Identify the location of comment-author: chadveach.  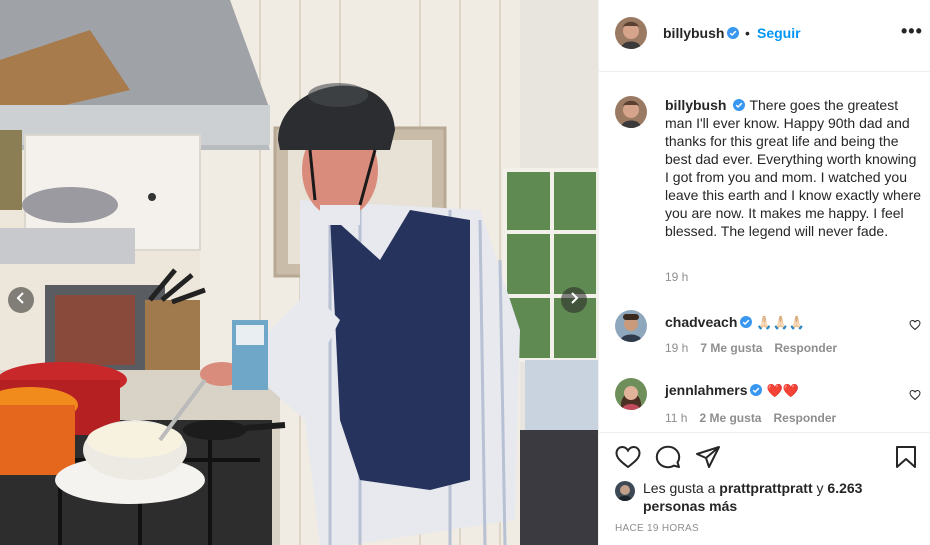
(701, 322).